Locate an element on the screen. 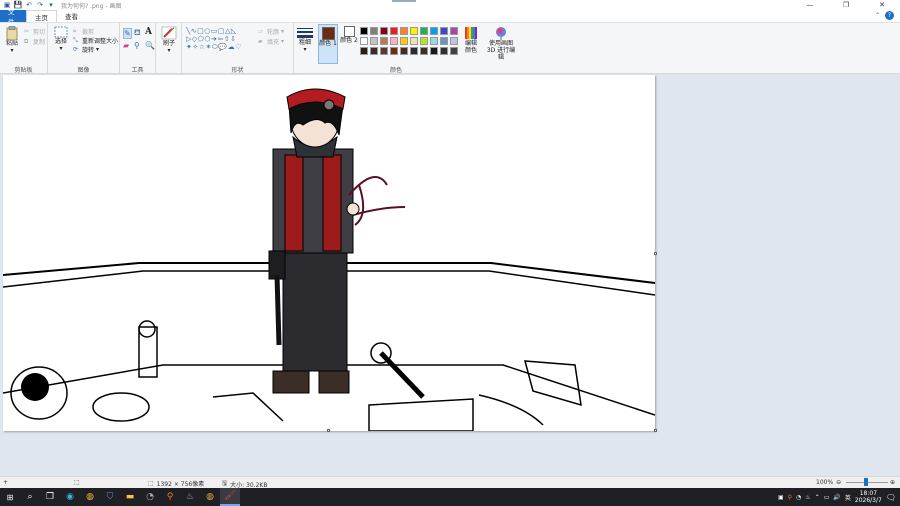 The width and height of the screenshot is (900, 506). resize-button: ⤡ 重新调整大小 is located at coordinates (95, 40).